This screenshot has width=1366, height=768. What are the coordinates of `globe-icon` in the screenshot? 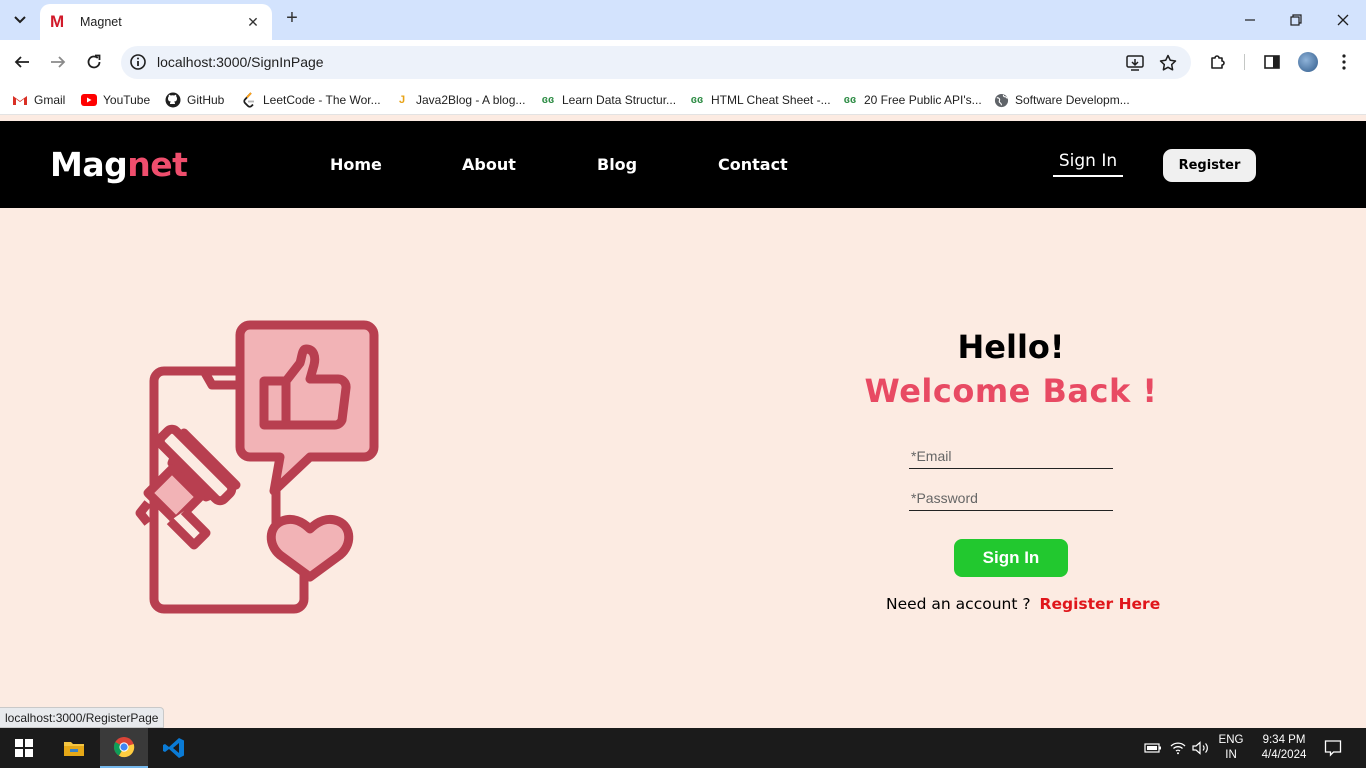 It's located at (1001, 100).